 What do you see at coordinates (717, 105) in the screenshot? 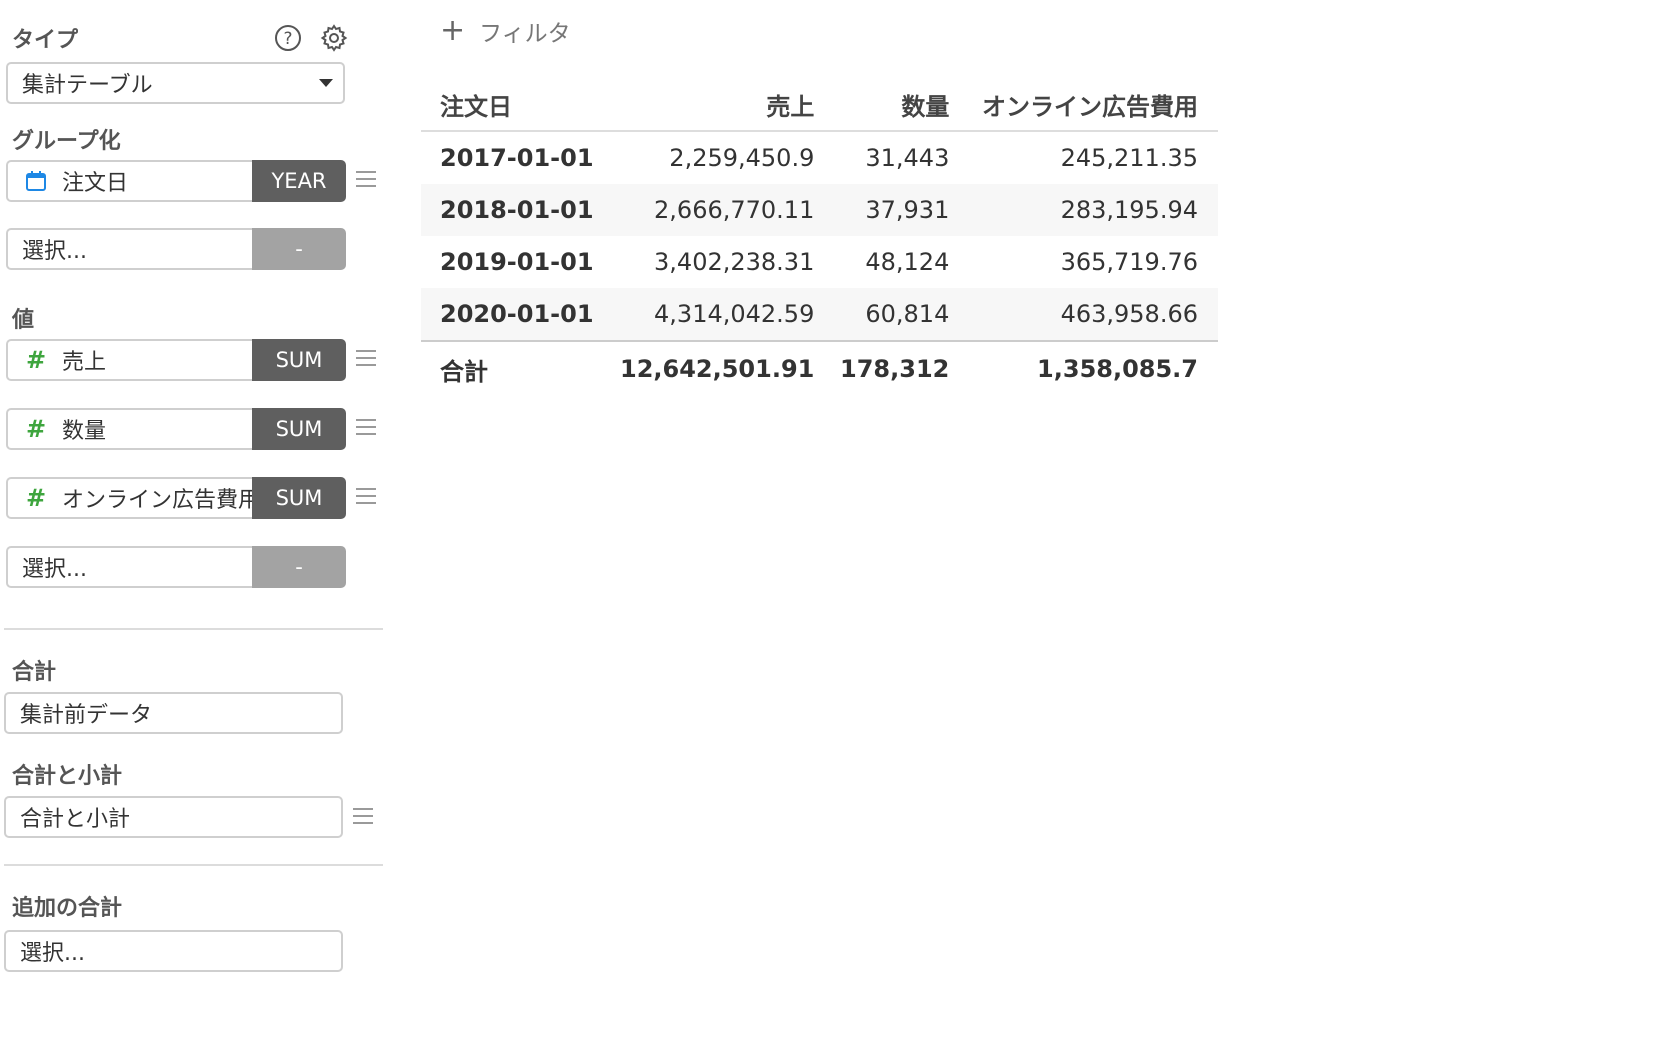
I see `column-header-sales: 売上` at bounding box center [717, 105].